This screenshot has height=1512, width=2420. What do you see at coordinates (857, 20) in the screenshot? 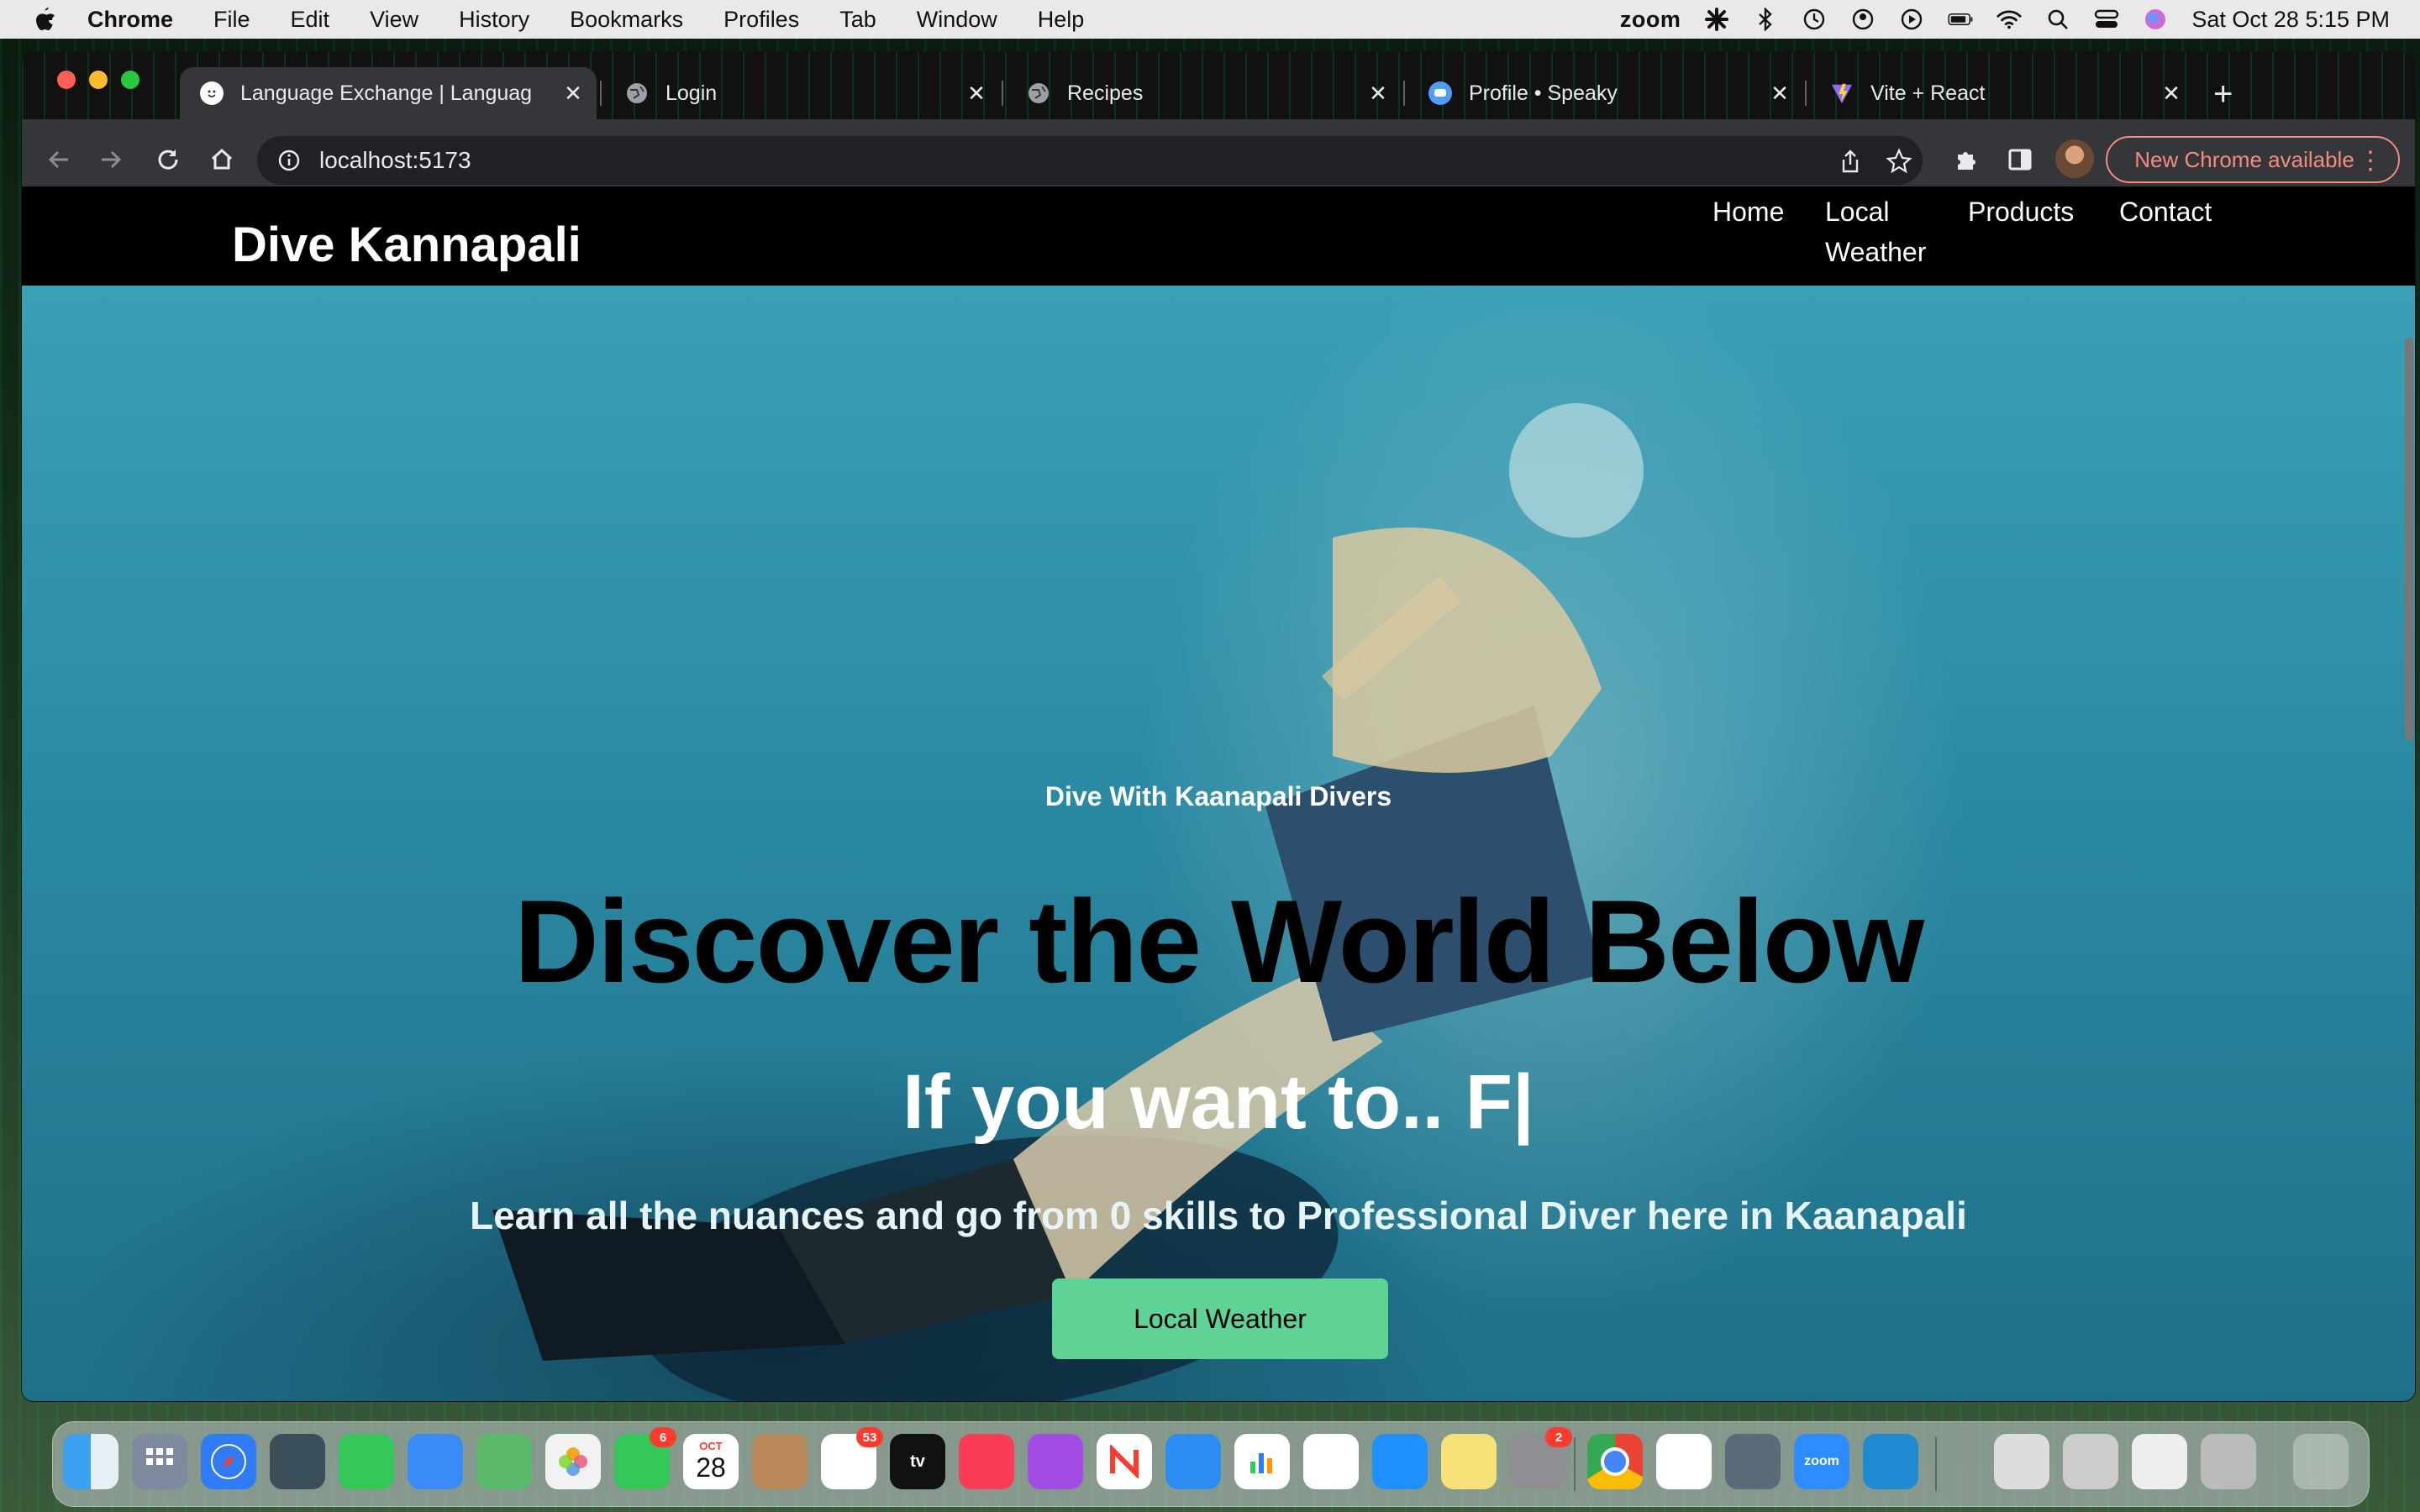
I see `menu-tab: Tab` at bounding box center [857, 20].